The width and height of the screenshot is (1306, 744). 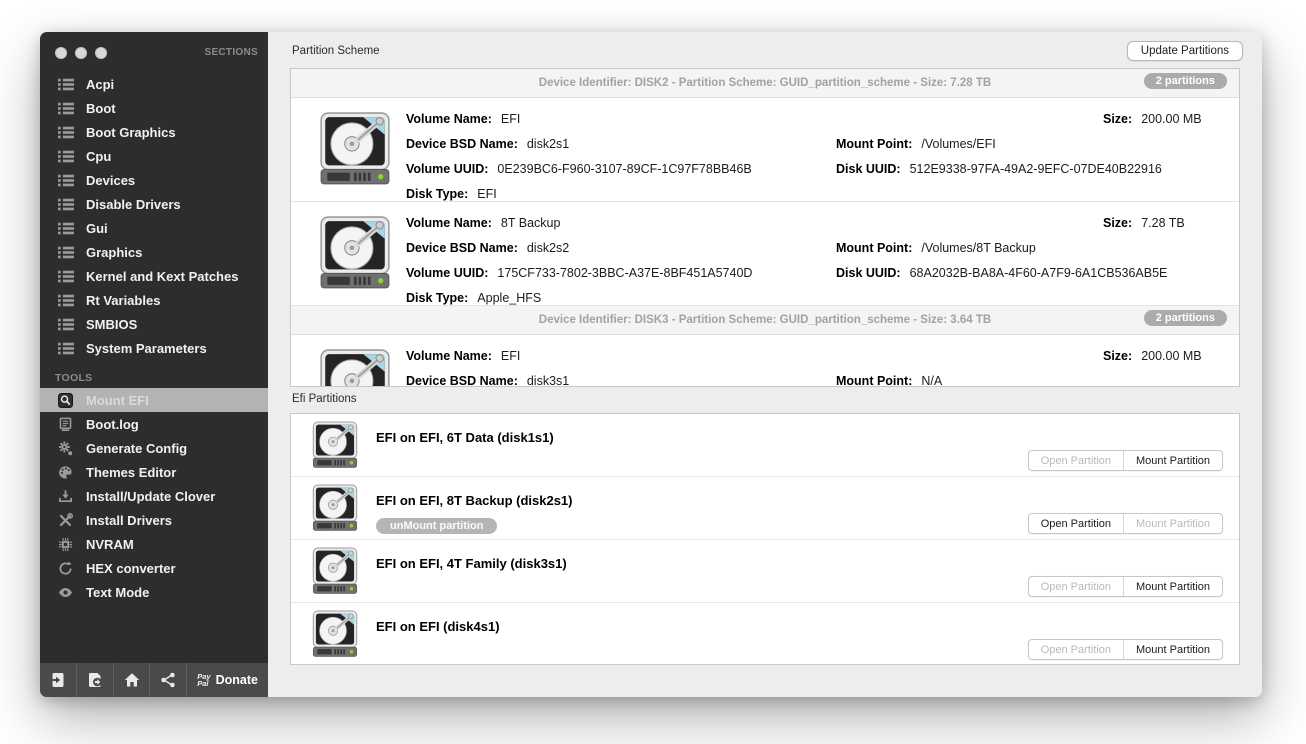 I want to click on sidebar-item-label: Install/Update Clover, so click(x=151, y=496).